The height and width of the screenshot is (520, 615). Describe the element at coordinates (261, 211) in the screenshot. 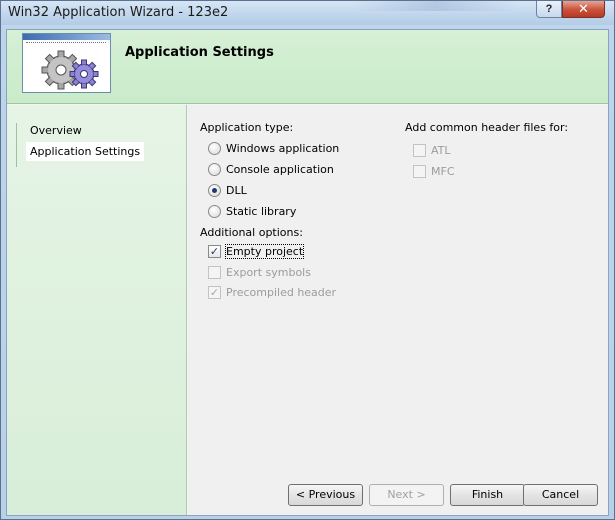

I see `radio-static-library-label: Static library` at that location.